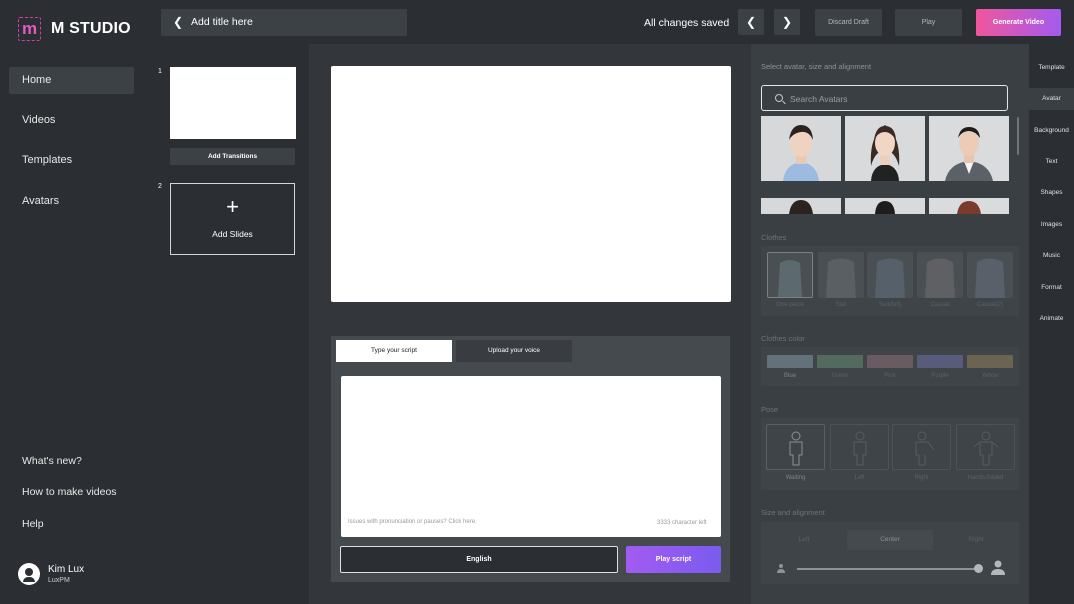 The height and width of the screenshot is (604, 1074). I want to click on color-label: Green, so click(840, 376).